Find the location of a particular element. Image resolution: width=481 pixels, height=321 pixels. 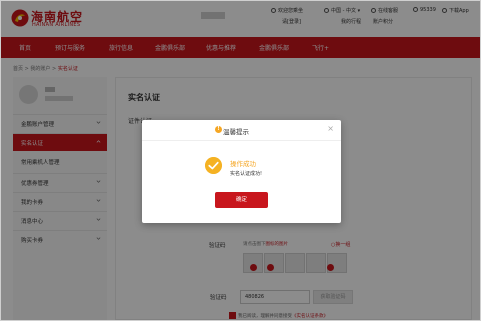

dialog-title: 温馨提示 is located at coordinates (236, 132).